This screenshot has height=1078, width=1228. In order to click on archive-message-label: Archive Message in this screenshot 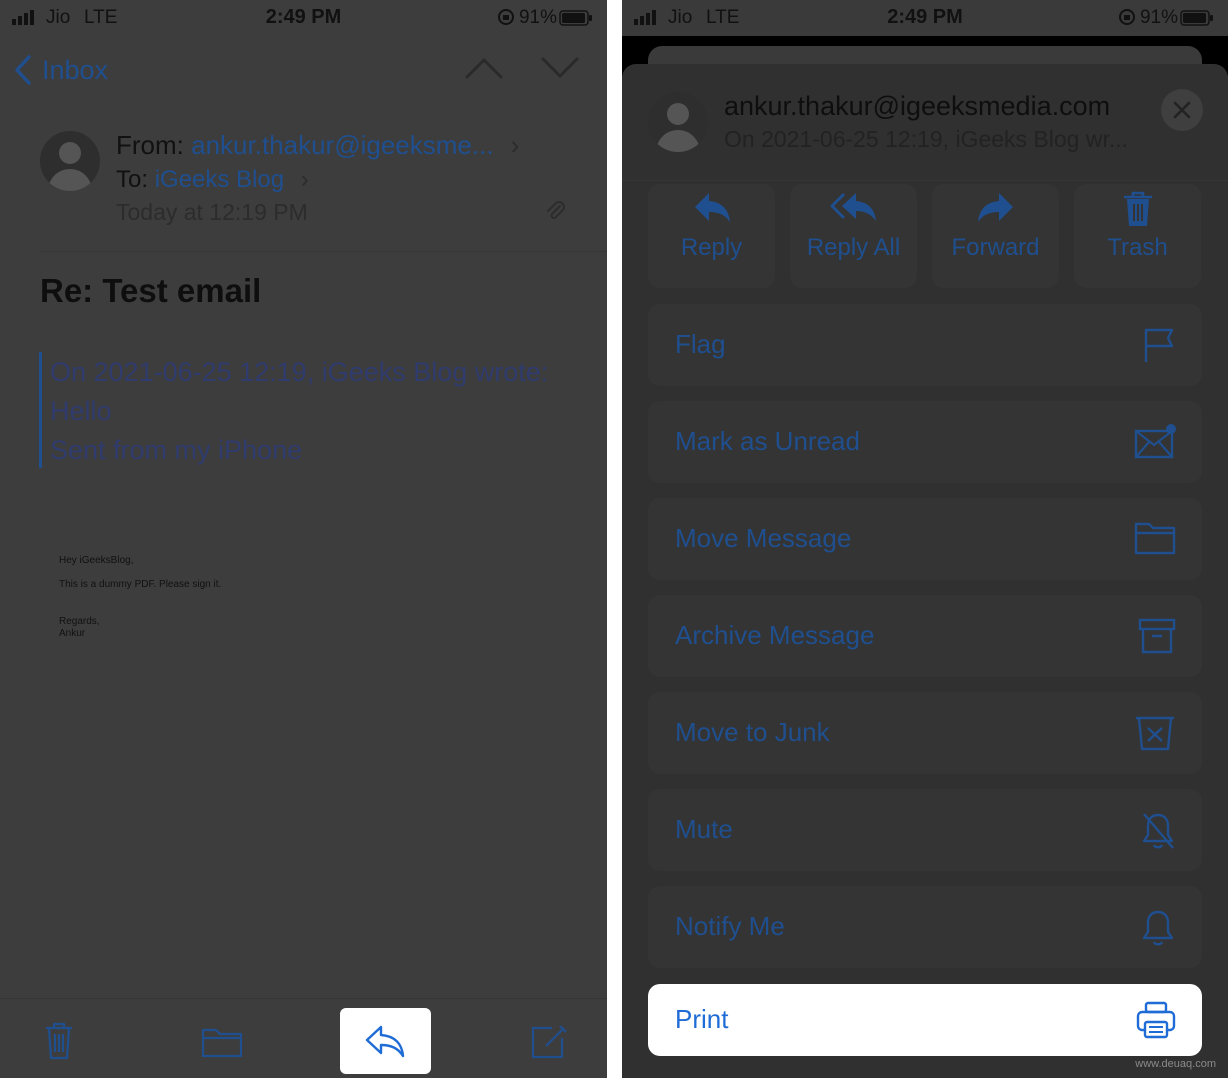, I will do `click(775, 635)`.